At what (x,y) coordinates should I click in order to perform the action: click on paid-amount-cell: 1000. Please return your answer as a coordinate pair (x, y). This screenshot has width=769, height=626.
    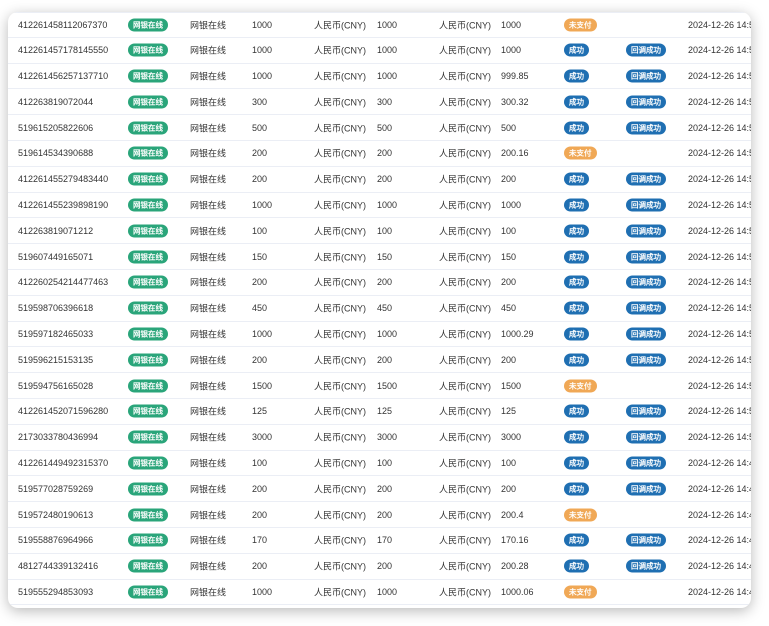
    Looking at the image, I should click on (511, 204).